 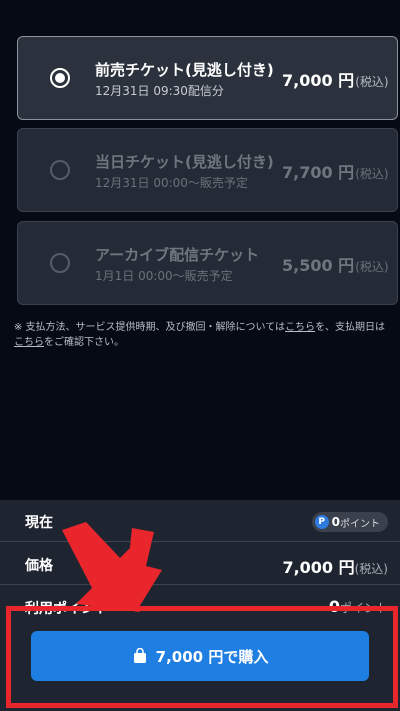 I want to click on purchase-button: 7,000 円で購入, so click(x=200, y=656).